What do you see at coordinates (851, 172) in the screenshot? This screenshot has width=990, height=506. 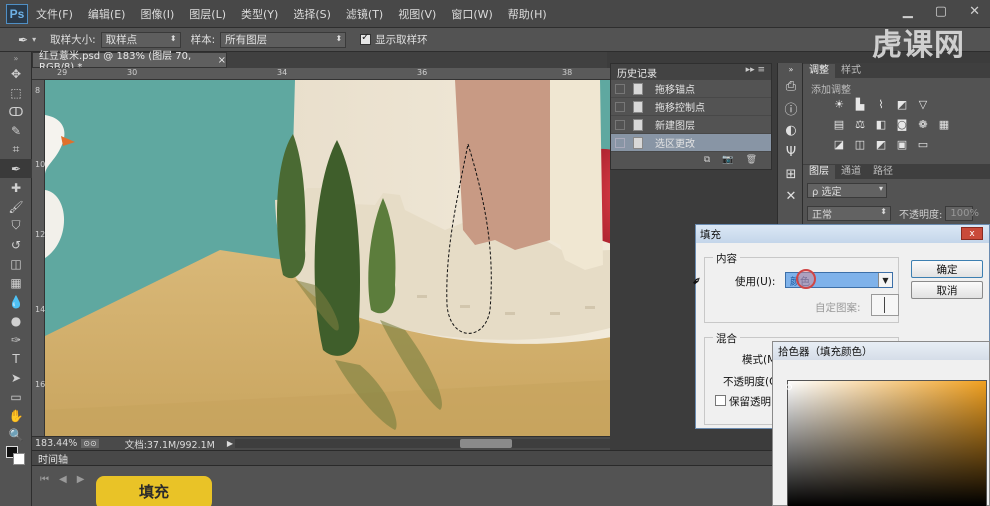 I see `tab-channels: 通道` at bounding box center [851, 172].